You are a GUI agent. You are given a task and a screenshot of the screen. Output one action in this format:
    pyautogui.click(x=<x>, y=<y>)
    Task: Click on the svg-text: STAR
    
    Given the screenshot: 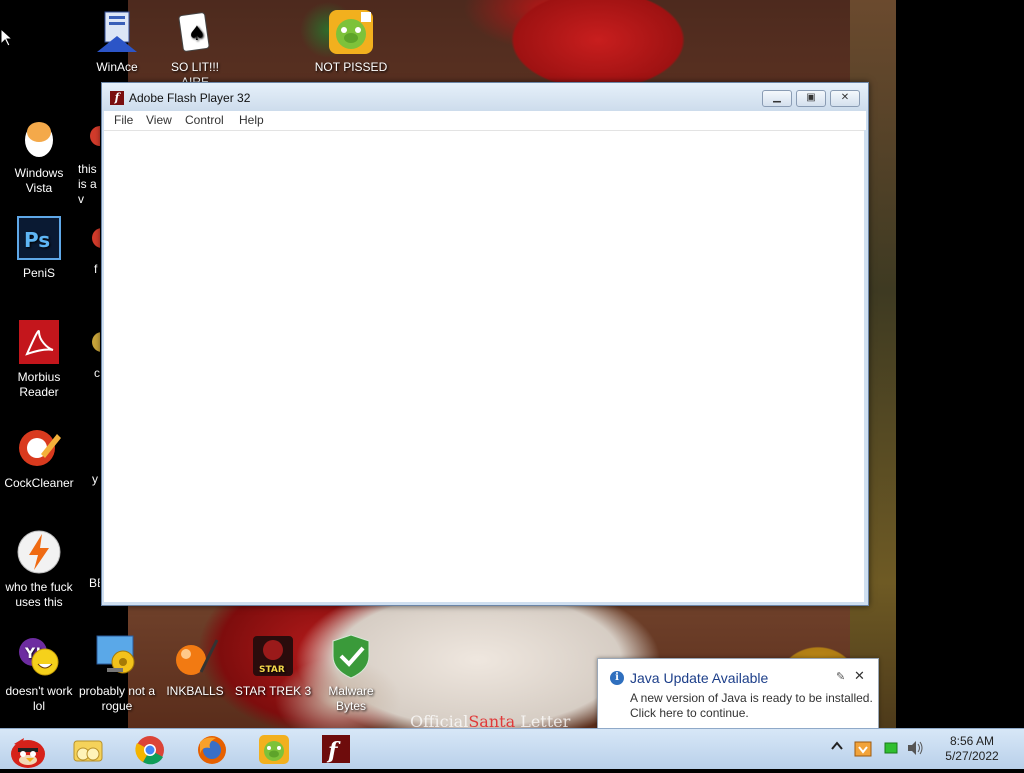 What is the action you would take?
    pyautogui.click(x=272, y=670)
    